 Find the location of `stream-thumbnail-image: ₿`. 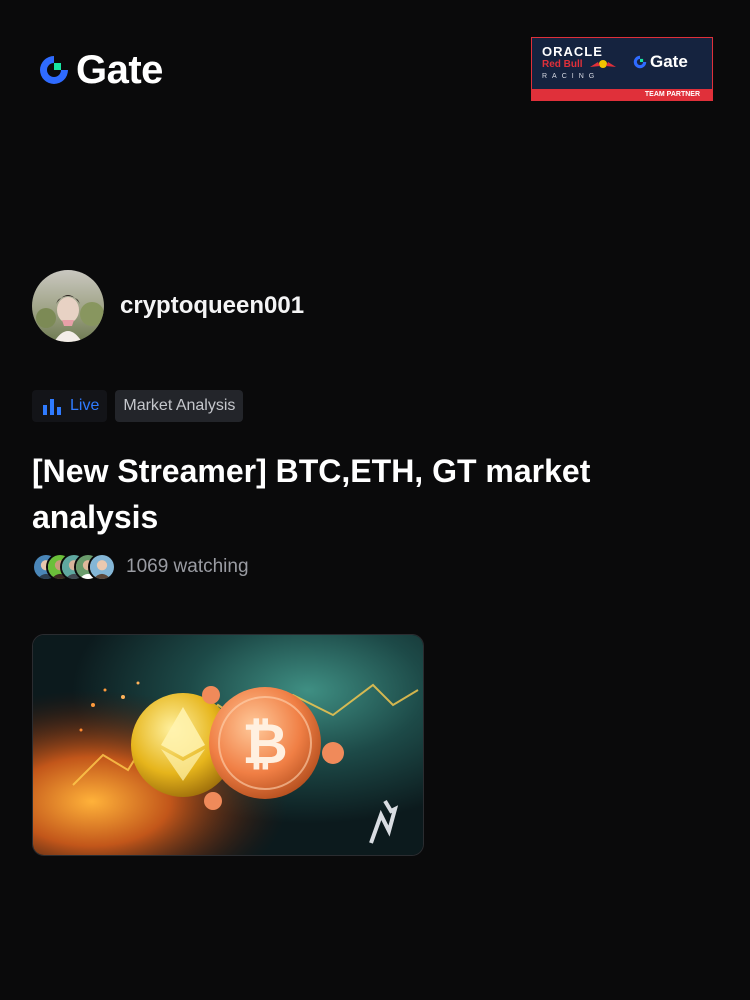

stream-thumbnail-image: ₿ is located at coordinates (228, 745).